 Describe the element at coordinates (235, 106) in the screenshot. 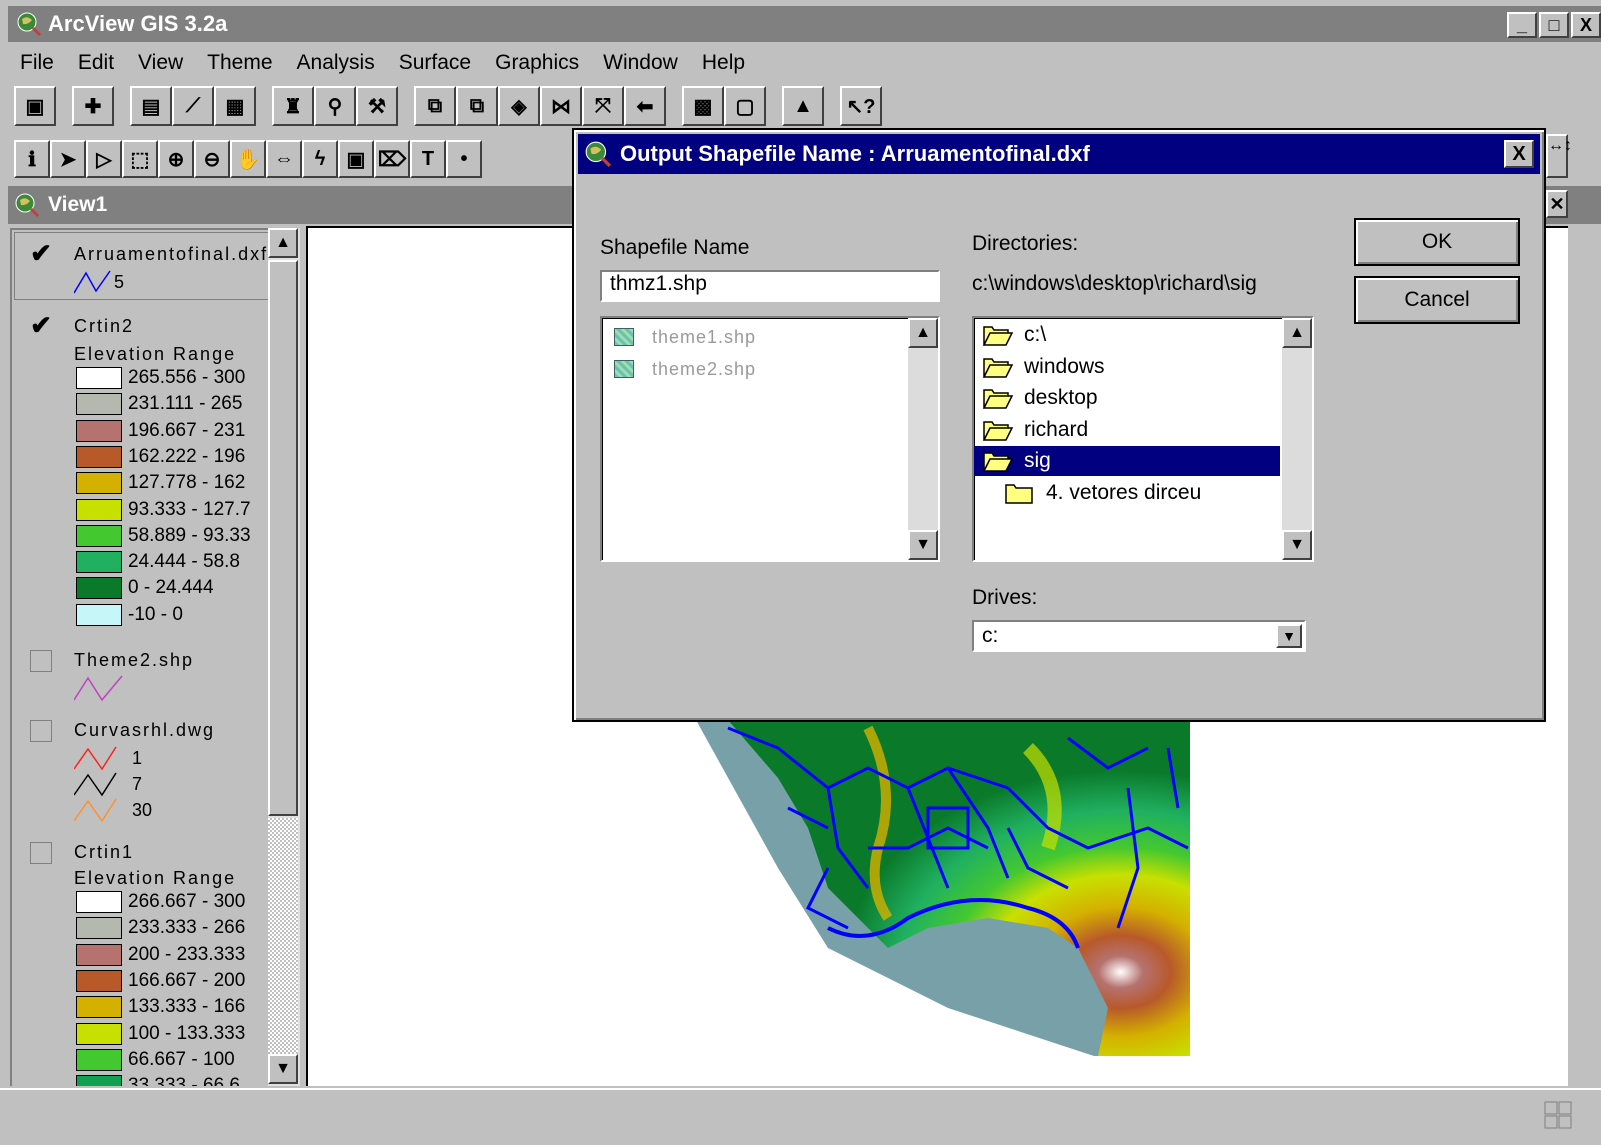

I see `open-table-button: ▦` at that location.